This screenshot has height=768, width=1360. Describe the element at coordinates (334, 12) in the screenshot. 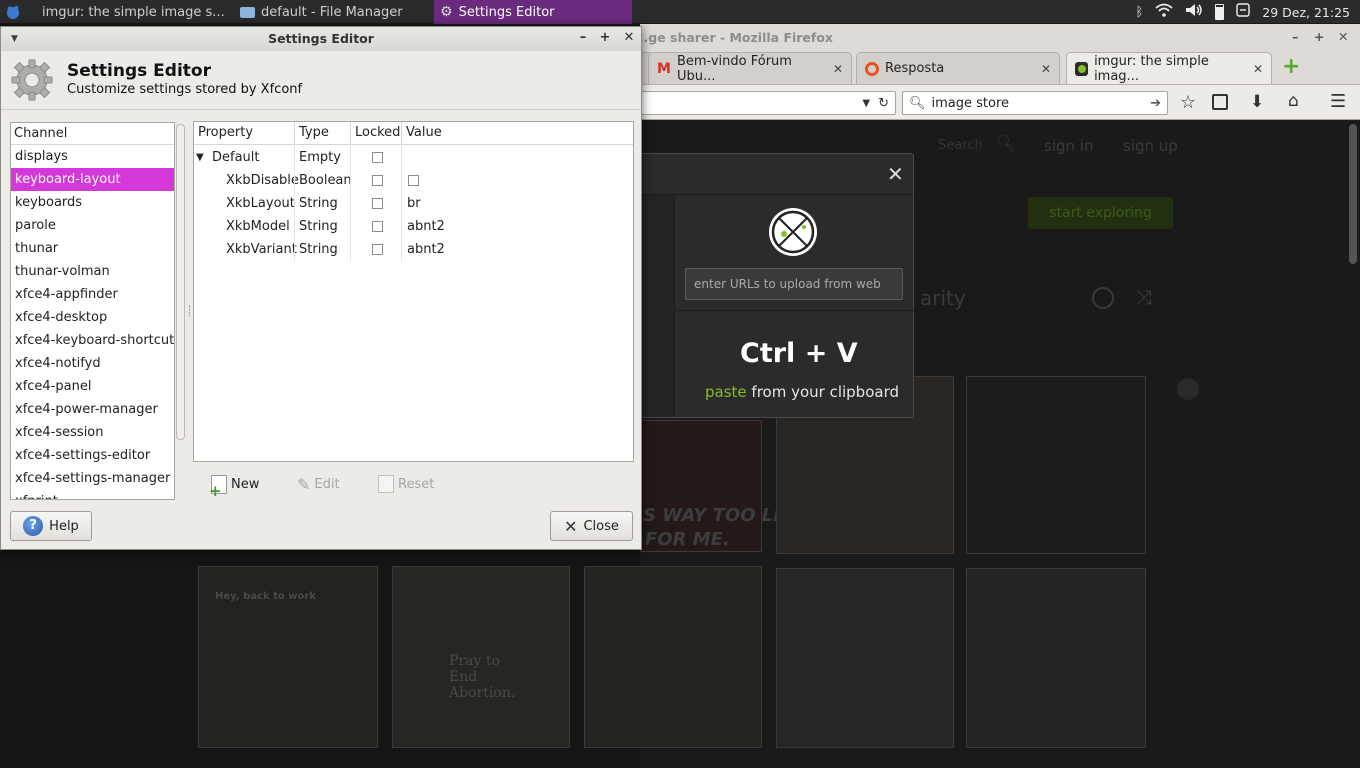

I see `taskbar-item-file-manager: default - File Manager` at that location.